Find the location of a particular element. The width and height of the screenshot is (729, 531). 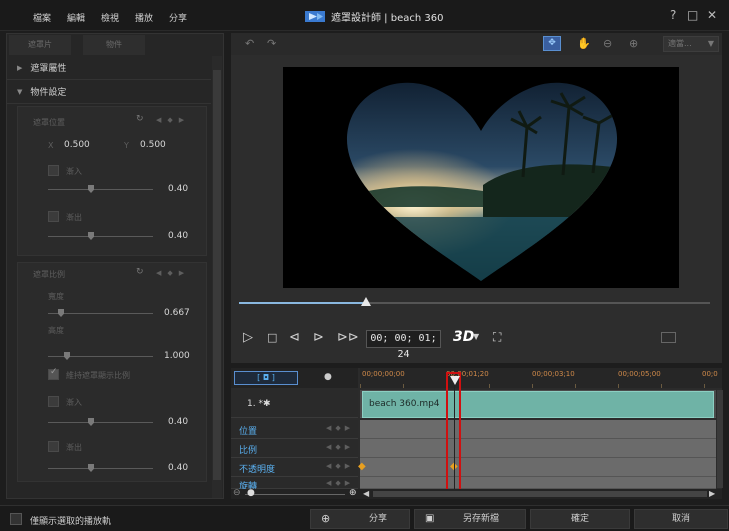

scale-fade-in-value: 0.40 is located at coordinates (178, 422).